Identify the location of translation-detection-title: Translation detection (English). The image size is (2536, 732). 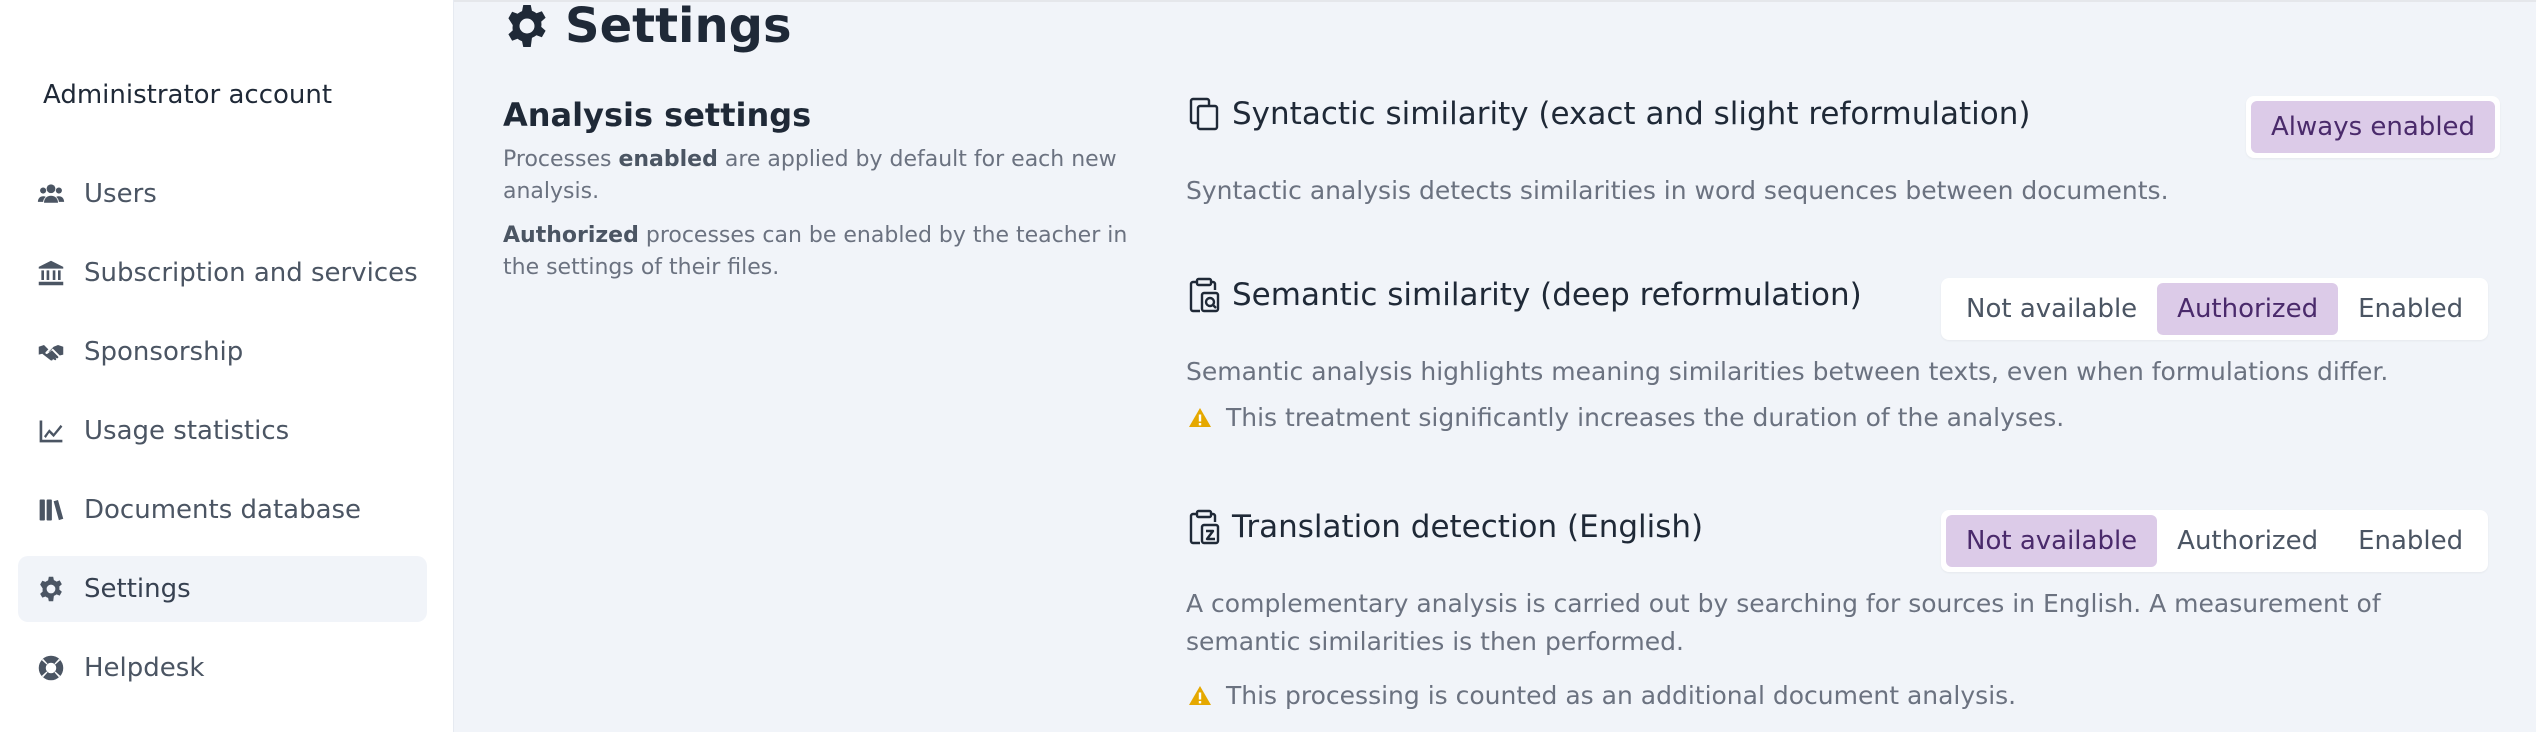
(1444, 527).